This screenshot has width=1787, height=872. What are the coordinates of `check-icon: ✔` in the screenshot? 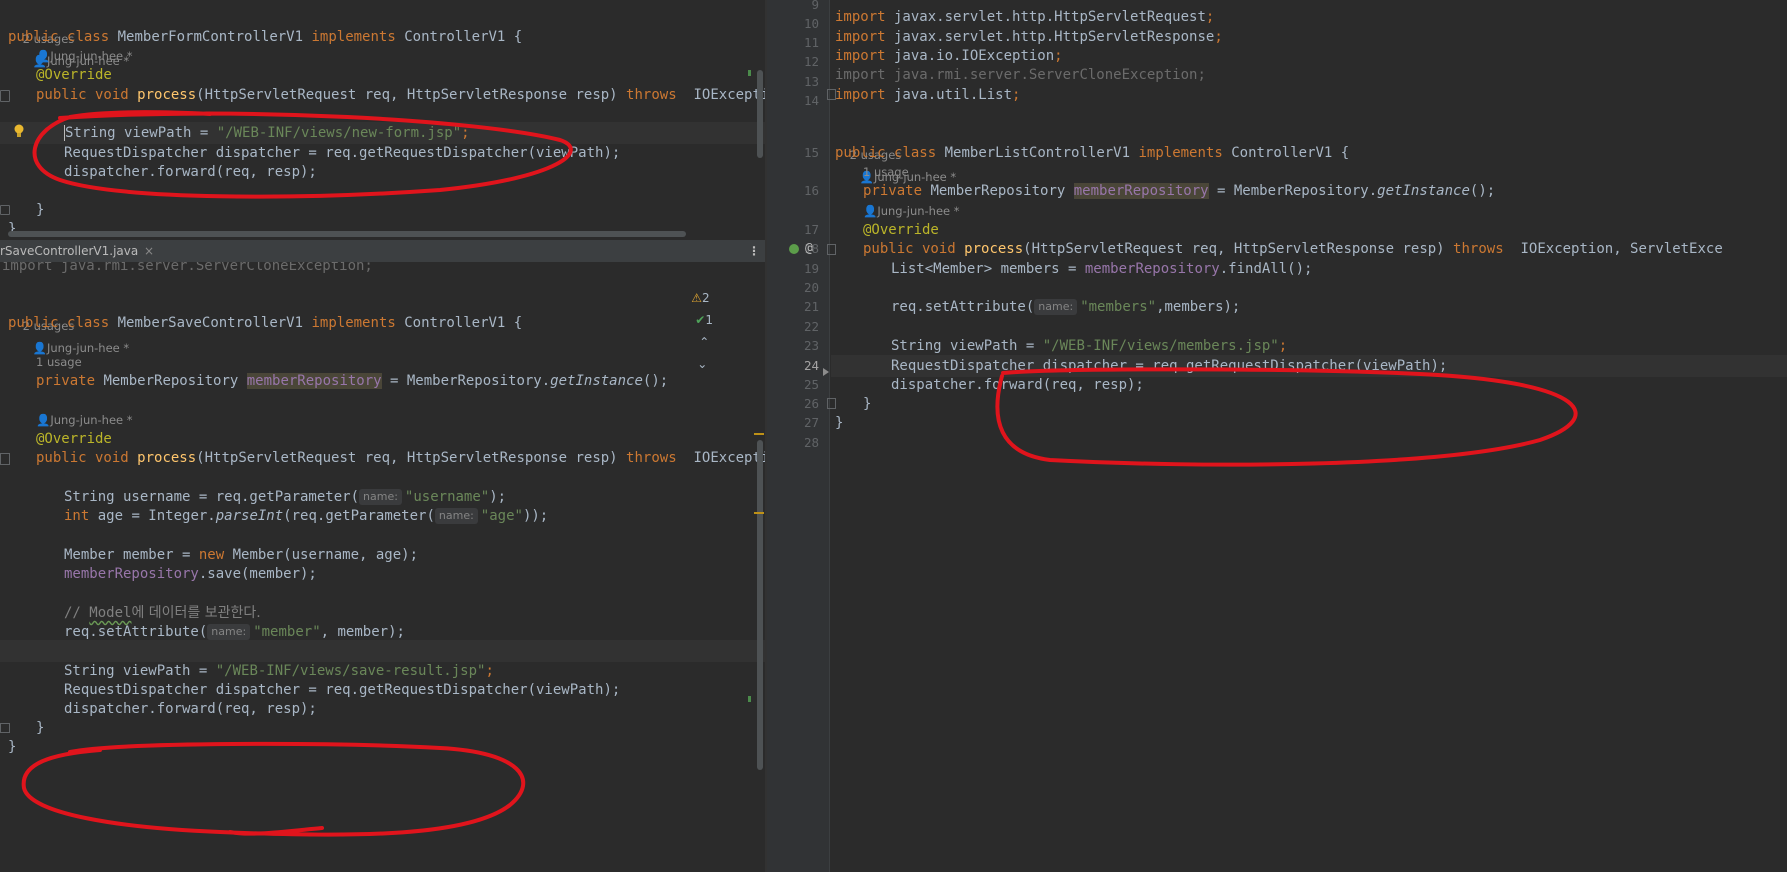 It's located at (700, 320).